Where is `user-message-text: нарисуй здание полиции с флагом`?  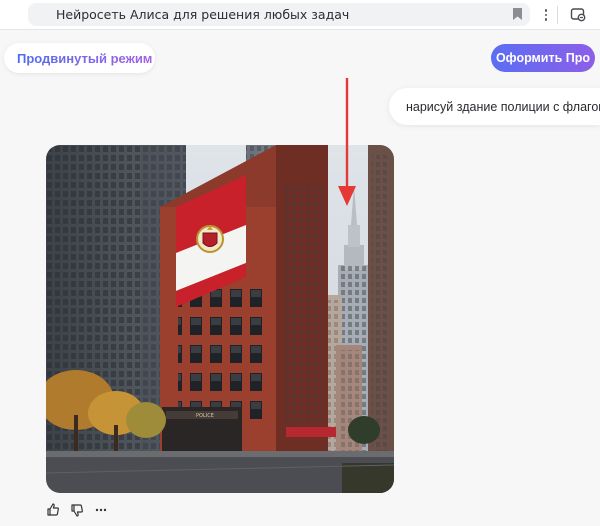 user-message-text: нарисуй здание полиции с флагом is located at coordinates (503, 106).